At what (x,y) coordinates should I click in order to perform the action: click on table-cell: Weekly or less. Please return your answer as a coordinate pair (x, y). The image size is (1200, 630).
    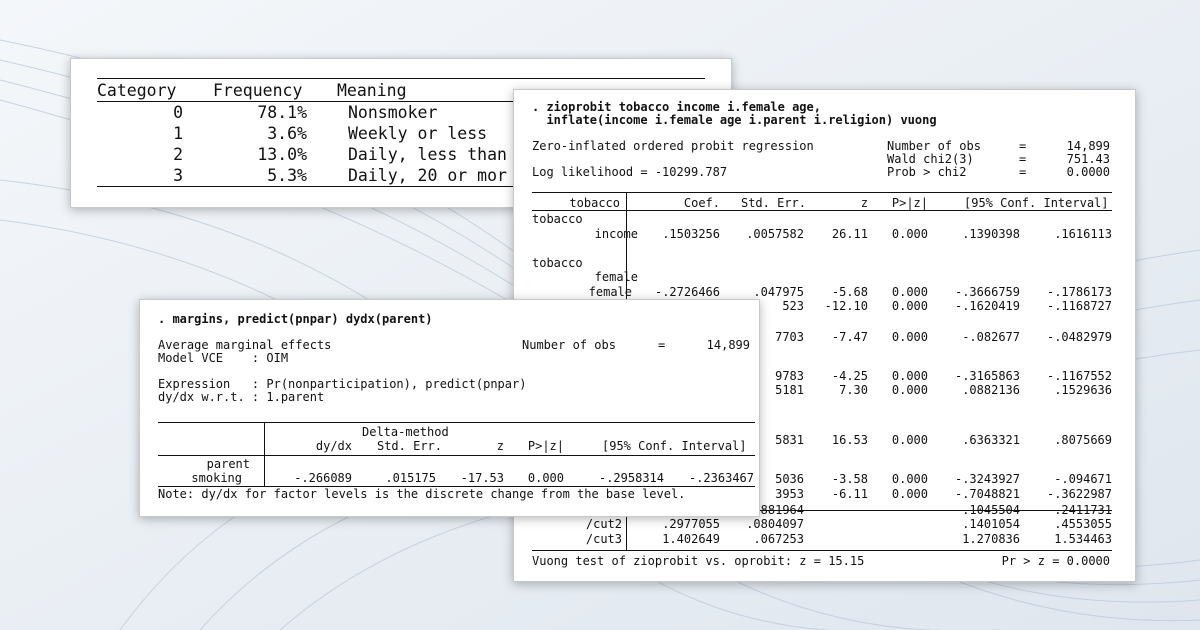
    Looking at the image, I should click on (418, 133).